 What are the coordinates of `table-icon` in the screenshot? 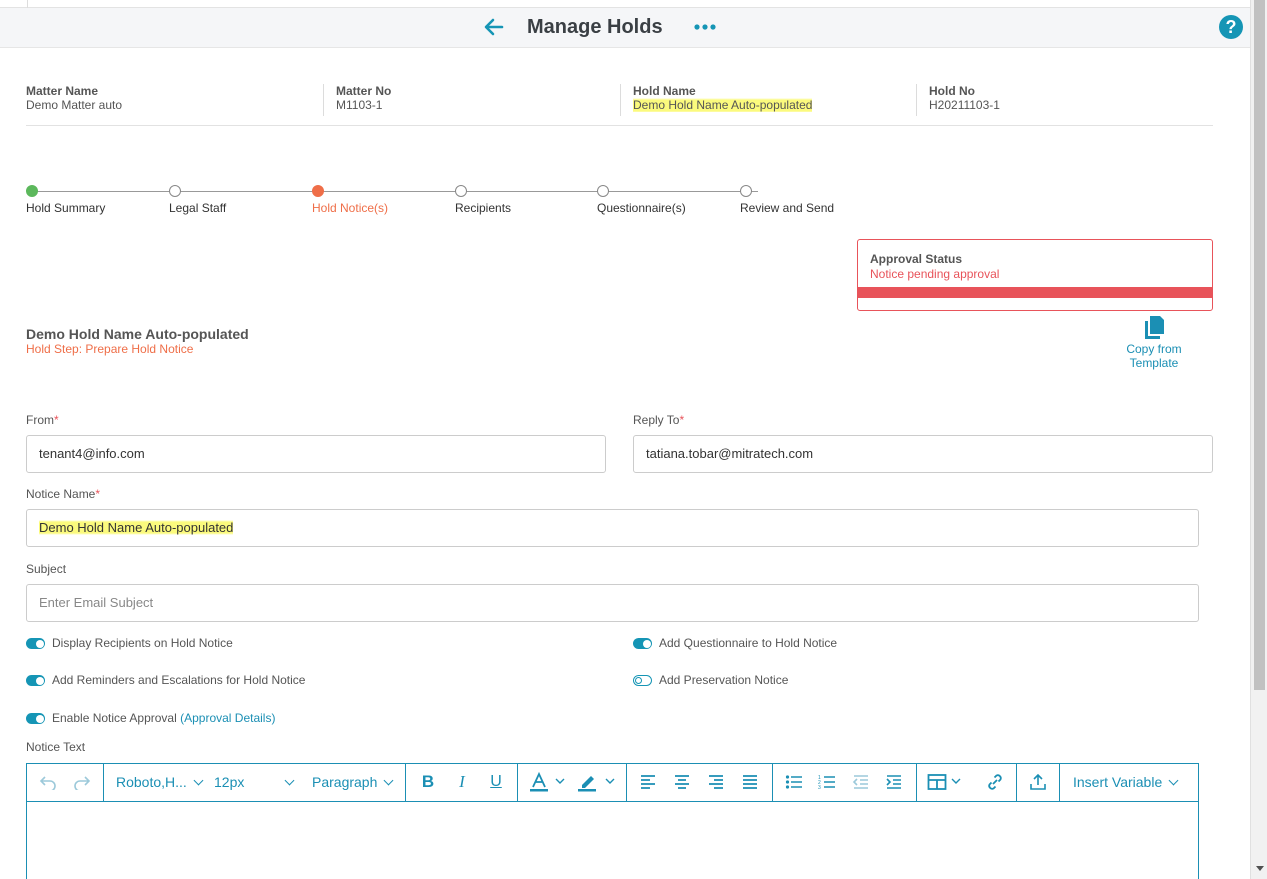 It's located at (947, 782).